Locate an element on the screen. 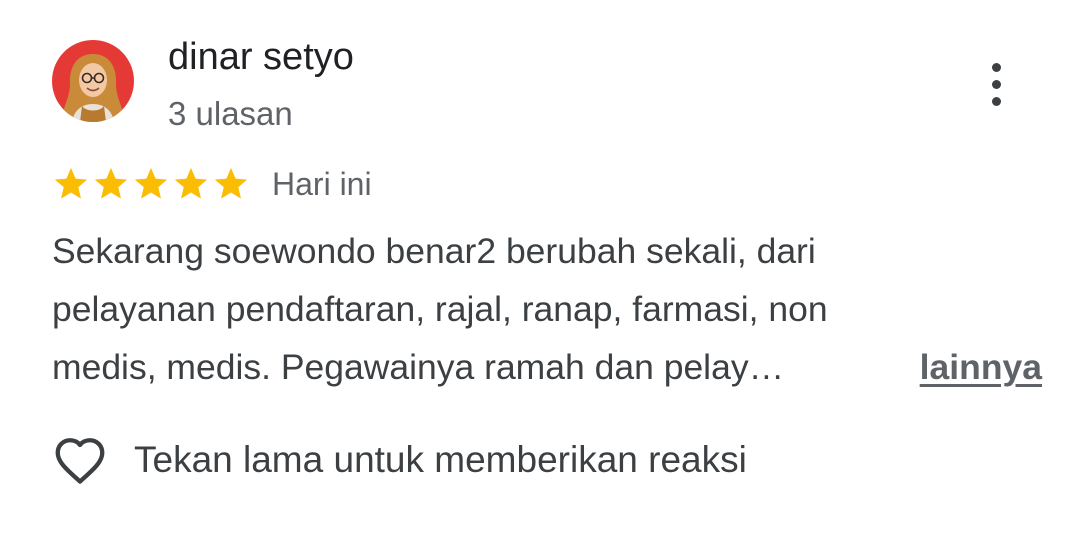 The height and width of the screenshot is (560, 1080). more-vert-icon is located at coordinates (996, 84).